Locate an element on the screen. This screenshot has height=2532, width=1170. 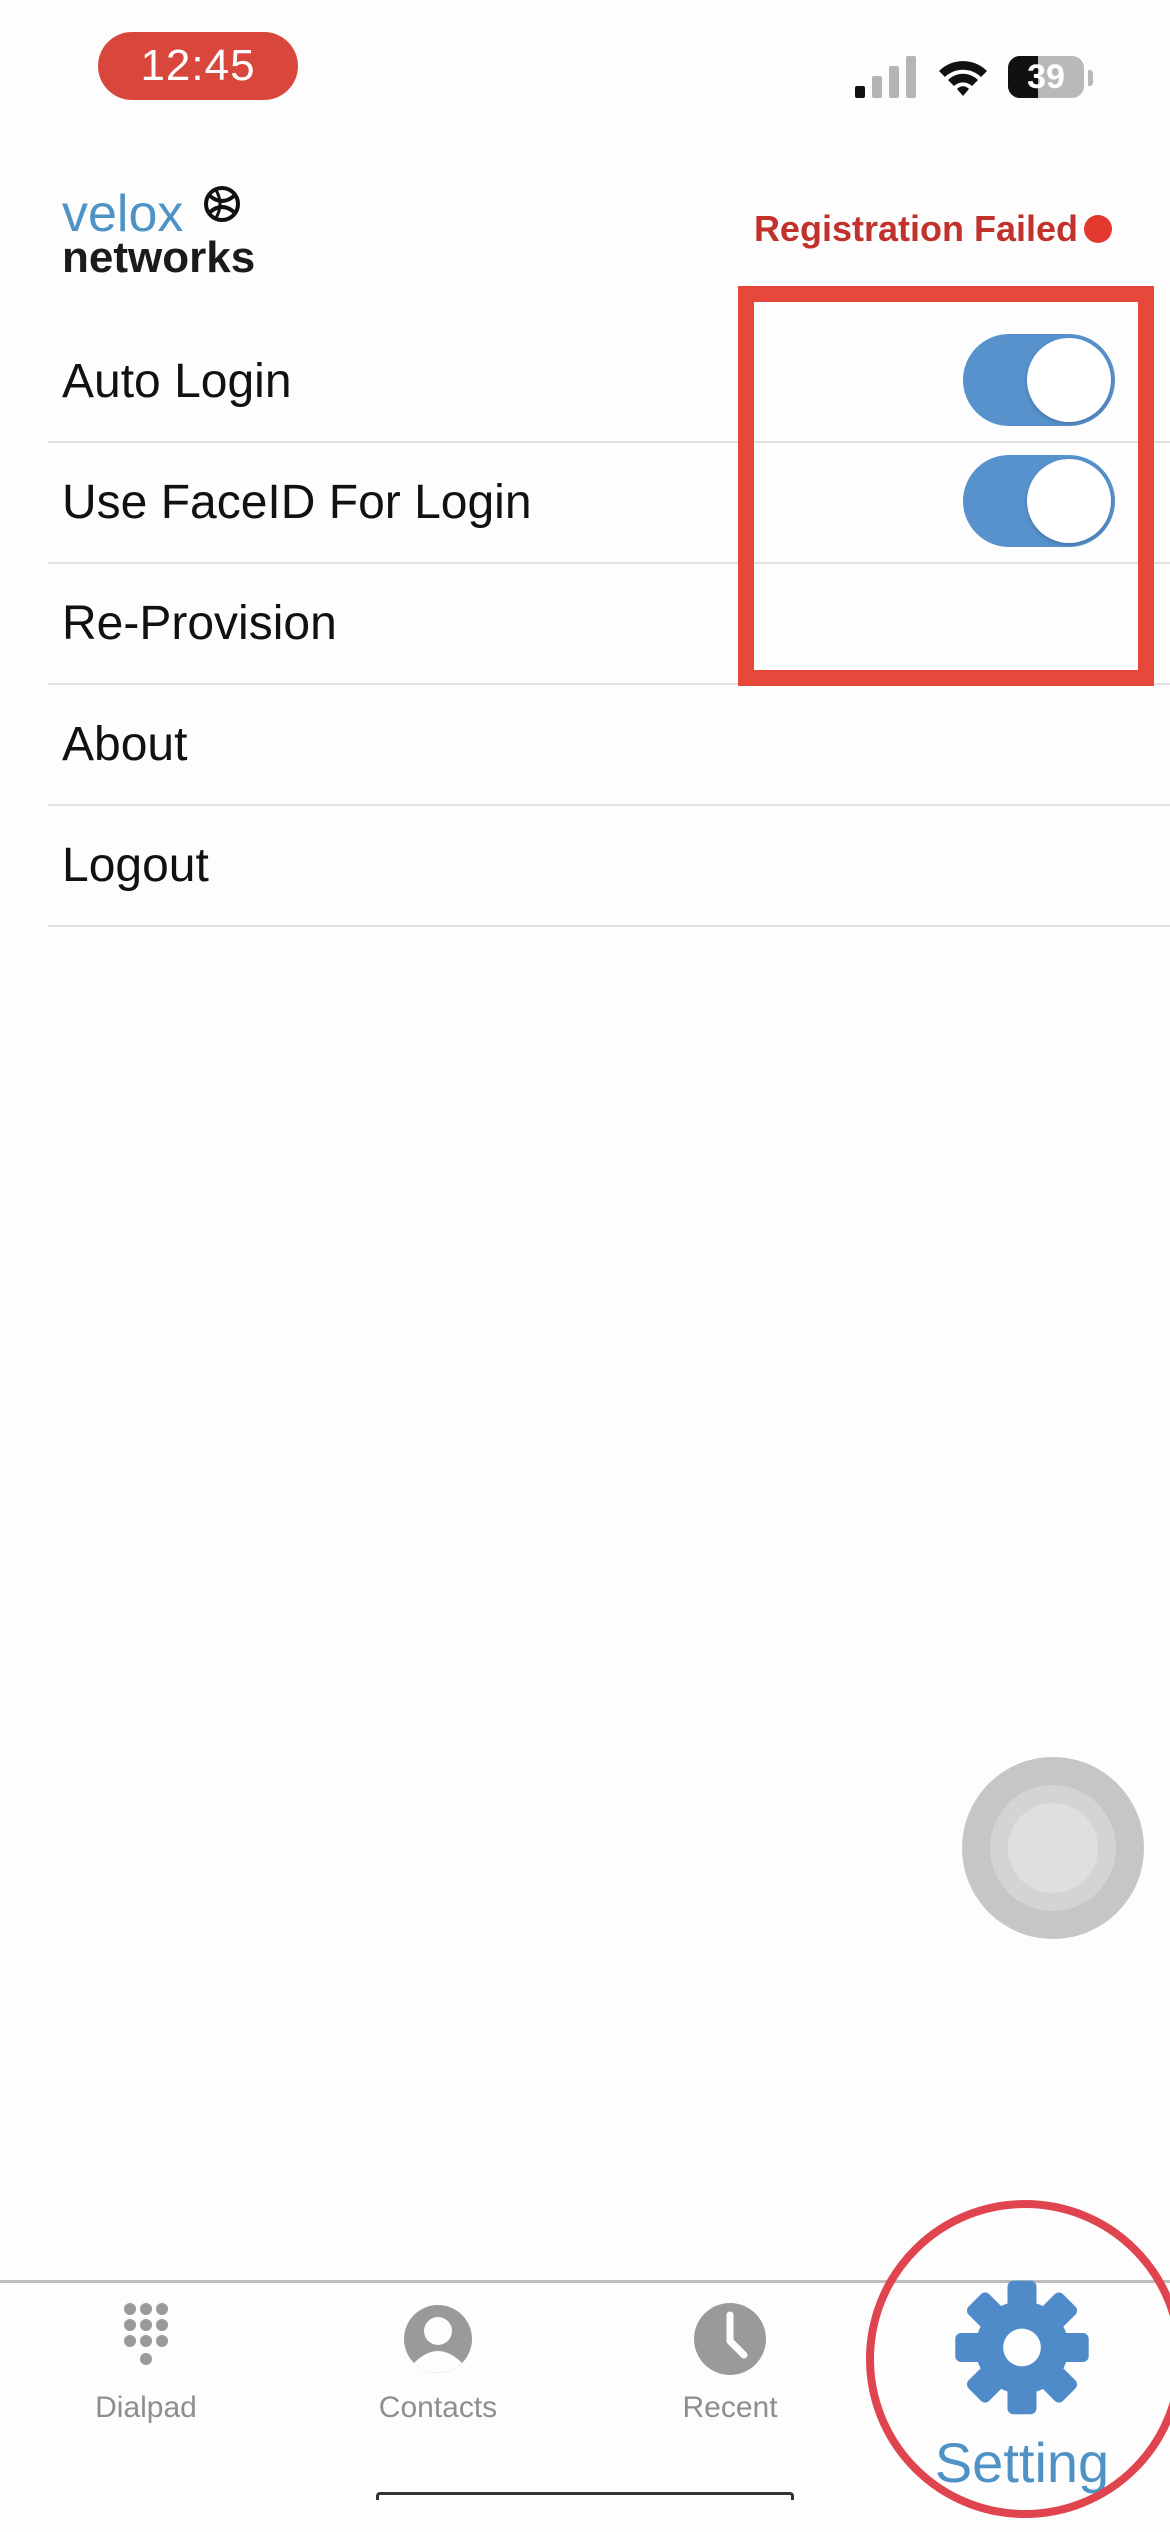
assistive-touch-core is located at coordinates (1053, 1848).